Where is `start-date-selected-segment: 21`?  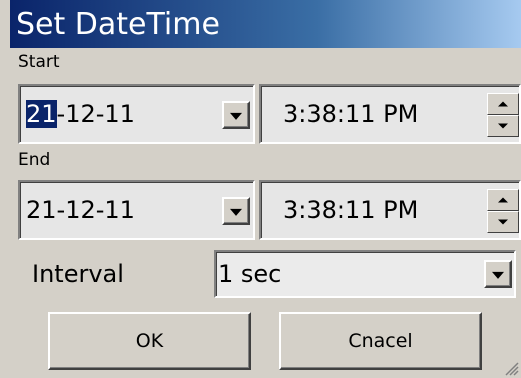 start-date-selected-segment: 21 is located at coordinates (41, 114).